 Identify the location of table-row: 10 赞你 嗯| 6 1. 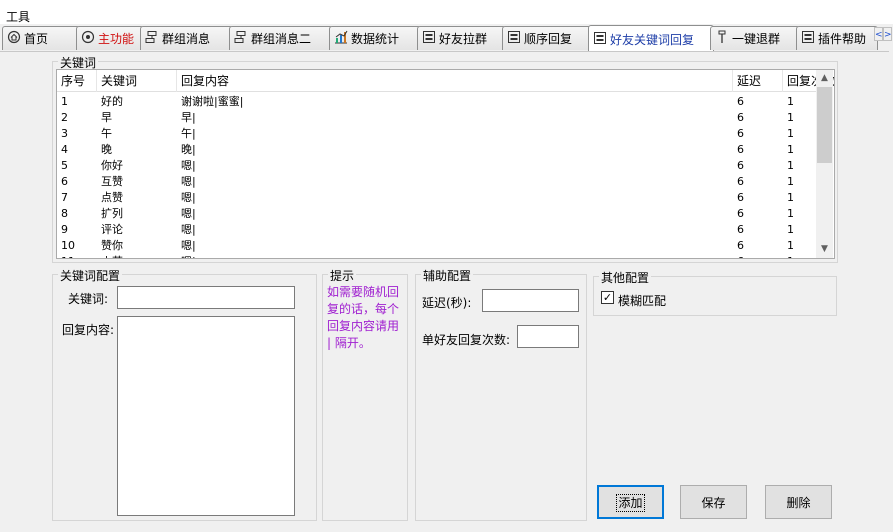
(437, 246).